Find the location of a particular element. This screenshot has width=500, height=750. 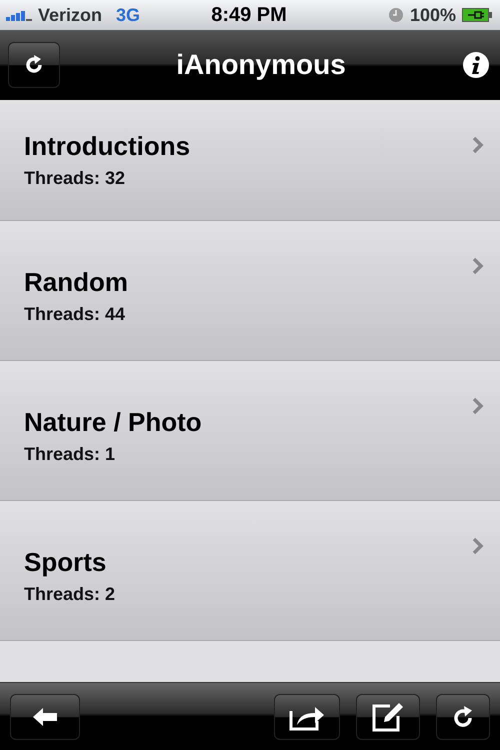

forum-name: Sports is located at coordinates (66, 562).